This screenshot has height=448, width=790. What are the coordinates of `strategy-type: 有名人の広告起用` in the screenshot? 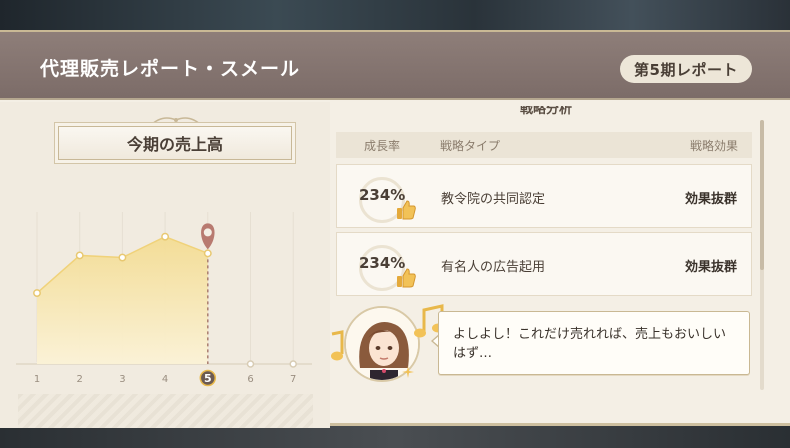 It's located at (493, 267).